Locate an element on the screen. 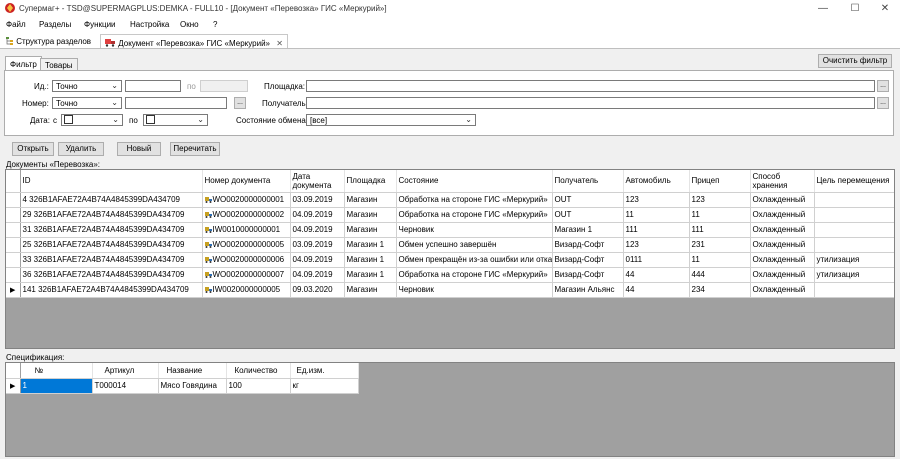 Image resolution: width=900 pixels, height=459 pixels. col-header-doc-number: Номер документа is located at coordinates (246, 181).